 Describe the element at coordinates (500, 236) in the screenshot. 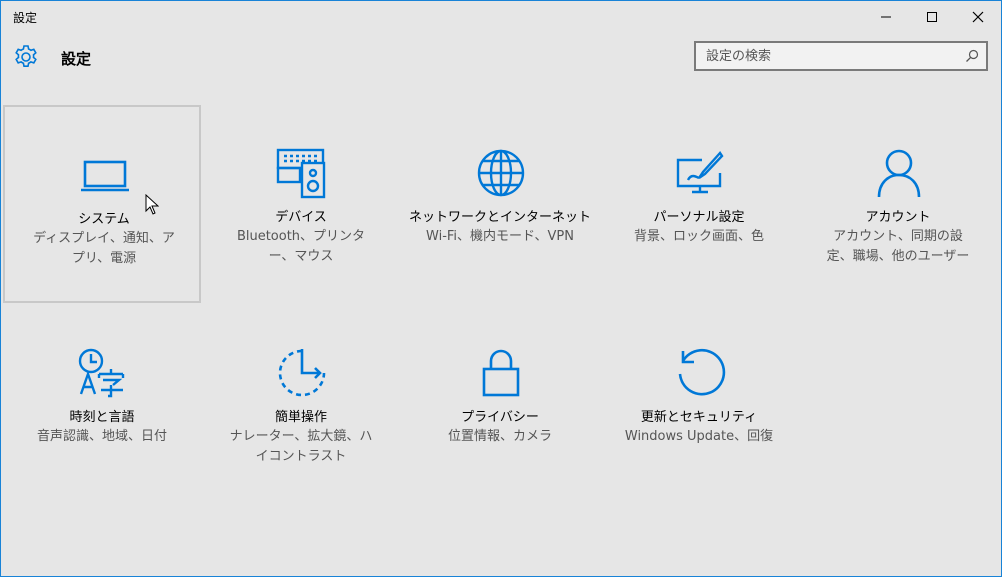

I see `category-description: Wi-Fi、機内モード、VPN` at that location.